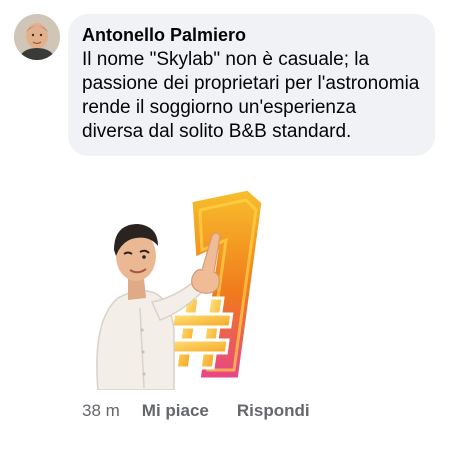  What do you see at coordinates (273, 411) in the screenshot?
I see `reply-button: Rispondi` at bounding box center [273, 411].